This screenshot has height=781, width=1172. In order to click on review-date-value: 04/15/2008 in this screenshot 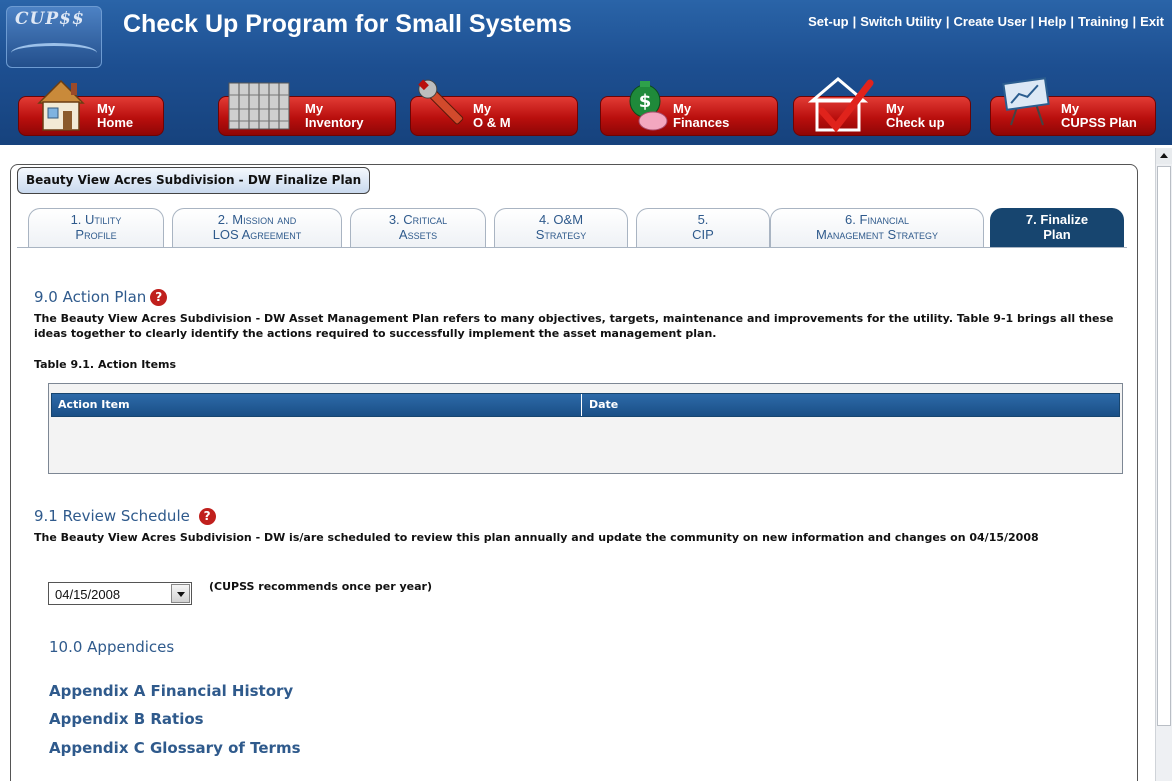, I will do `click(88, 594)`.